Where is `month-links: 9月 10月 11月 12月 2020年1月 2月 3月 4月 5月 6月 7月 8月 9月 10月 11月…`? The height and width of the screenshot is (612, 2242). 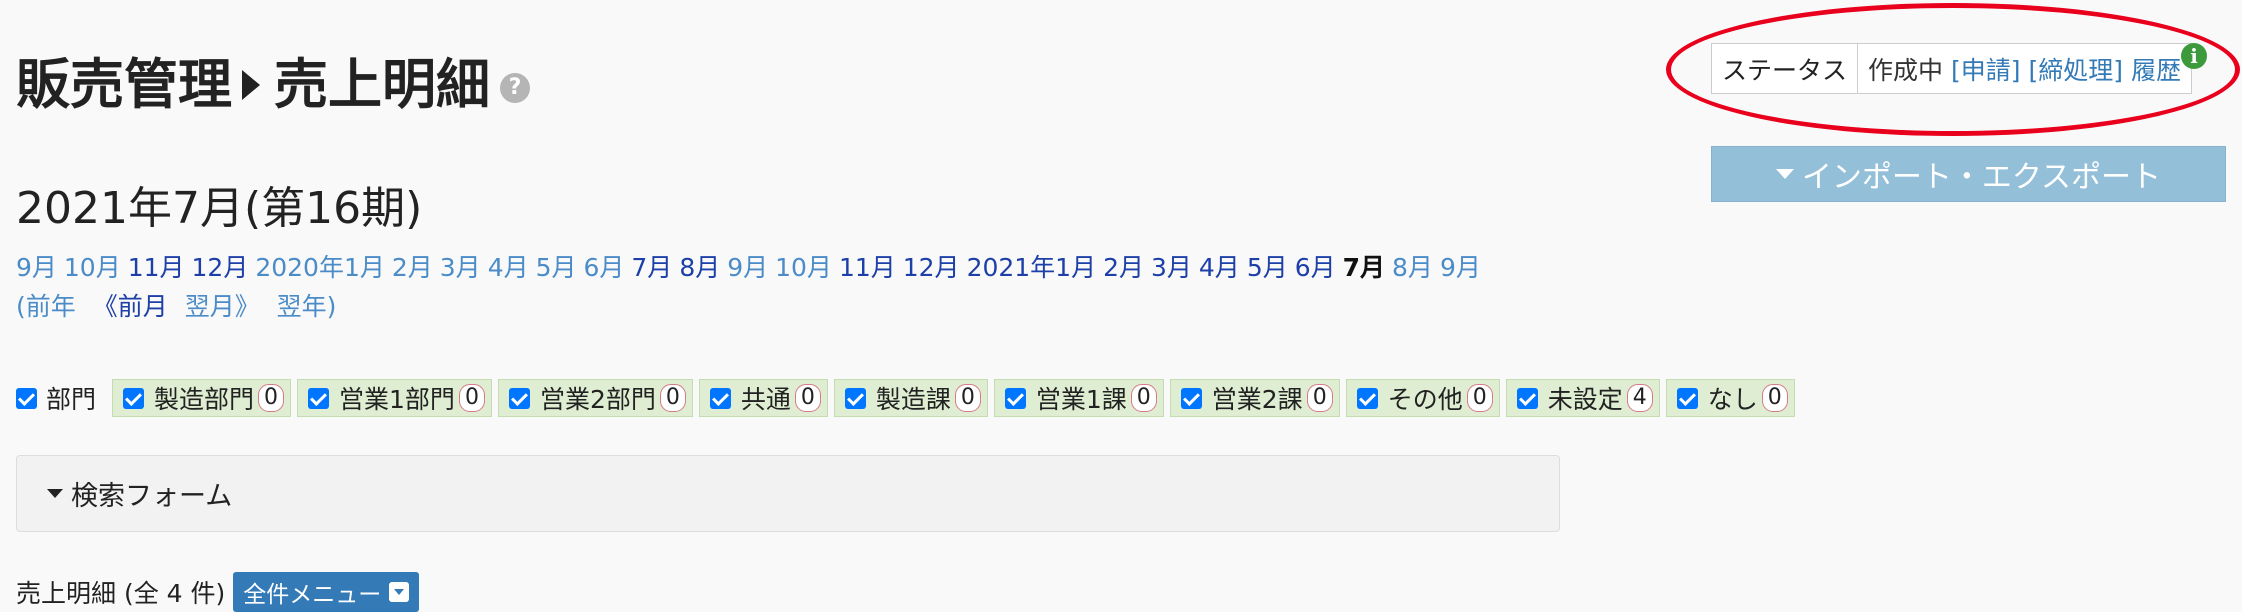 month-links: 9月 10月 11月 12月 2020年1月 2月 3月 4月 5月 6月 7月 8月 9月 10月 11月… is located at coordinates (752, 266).